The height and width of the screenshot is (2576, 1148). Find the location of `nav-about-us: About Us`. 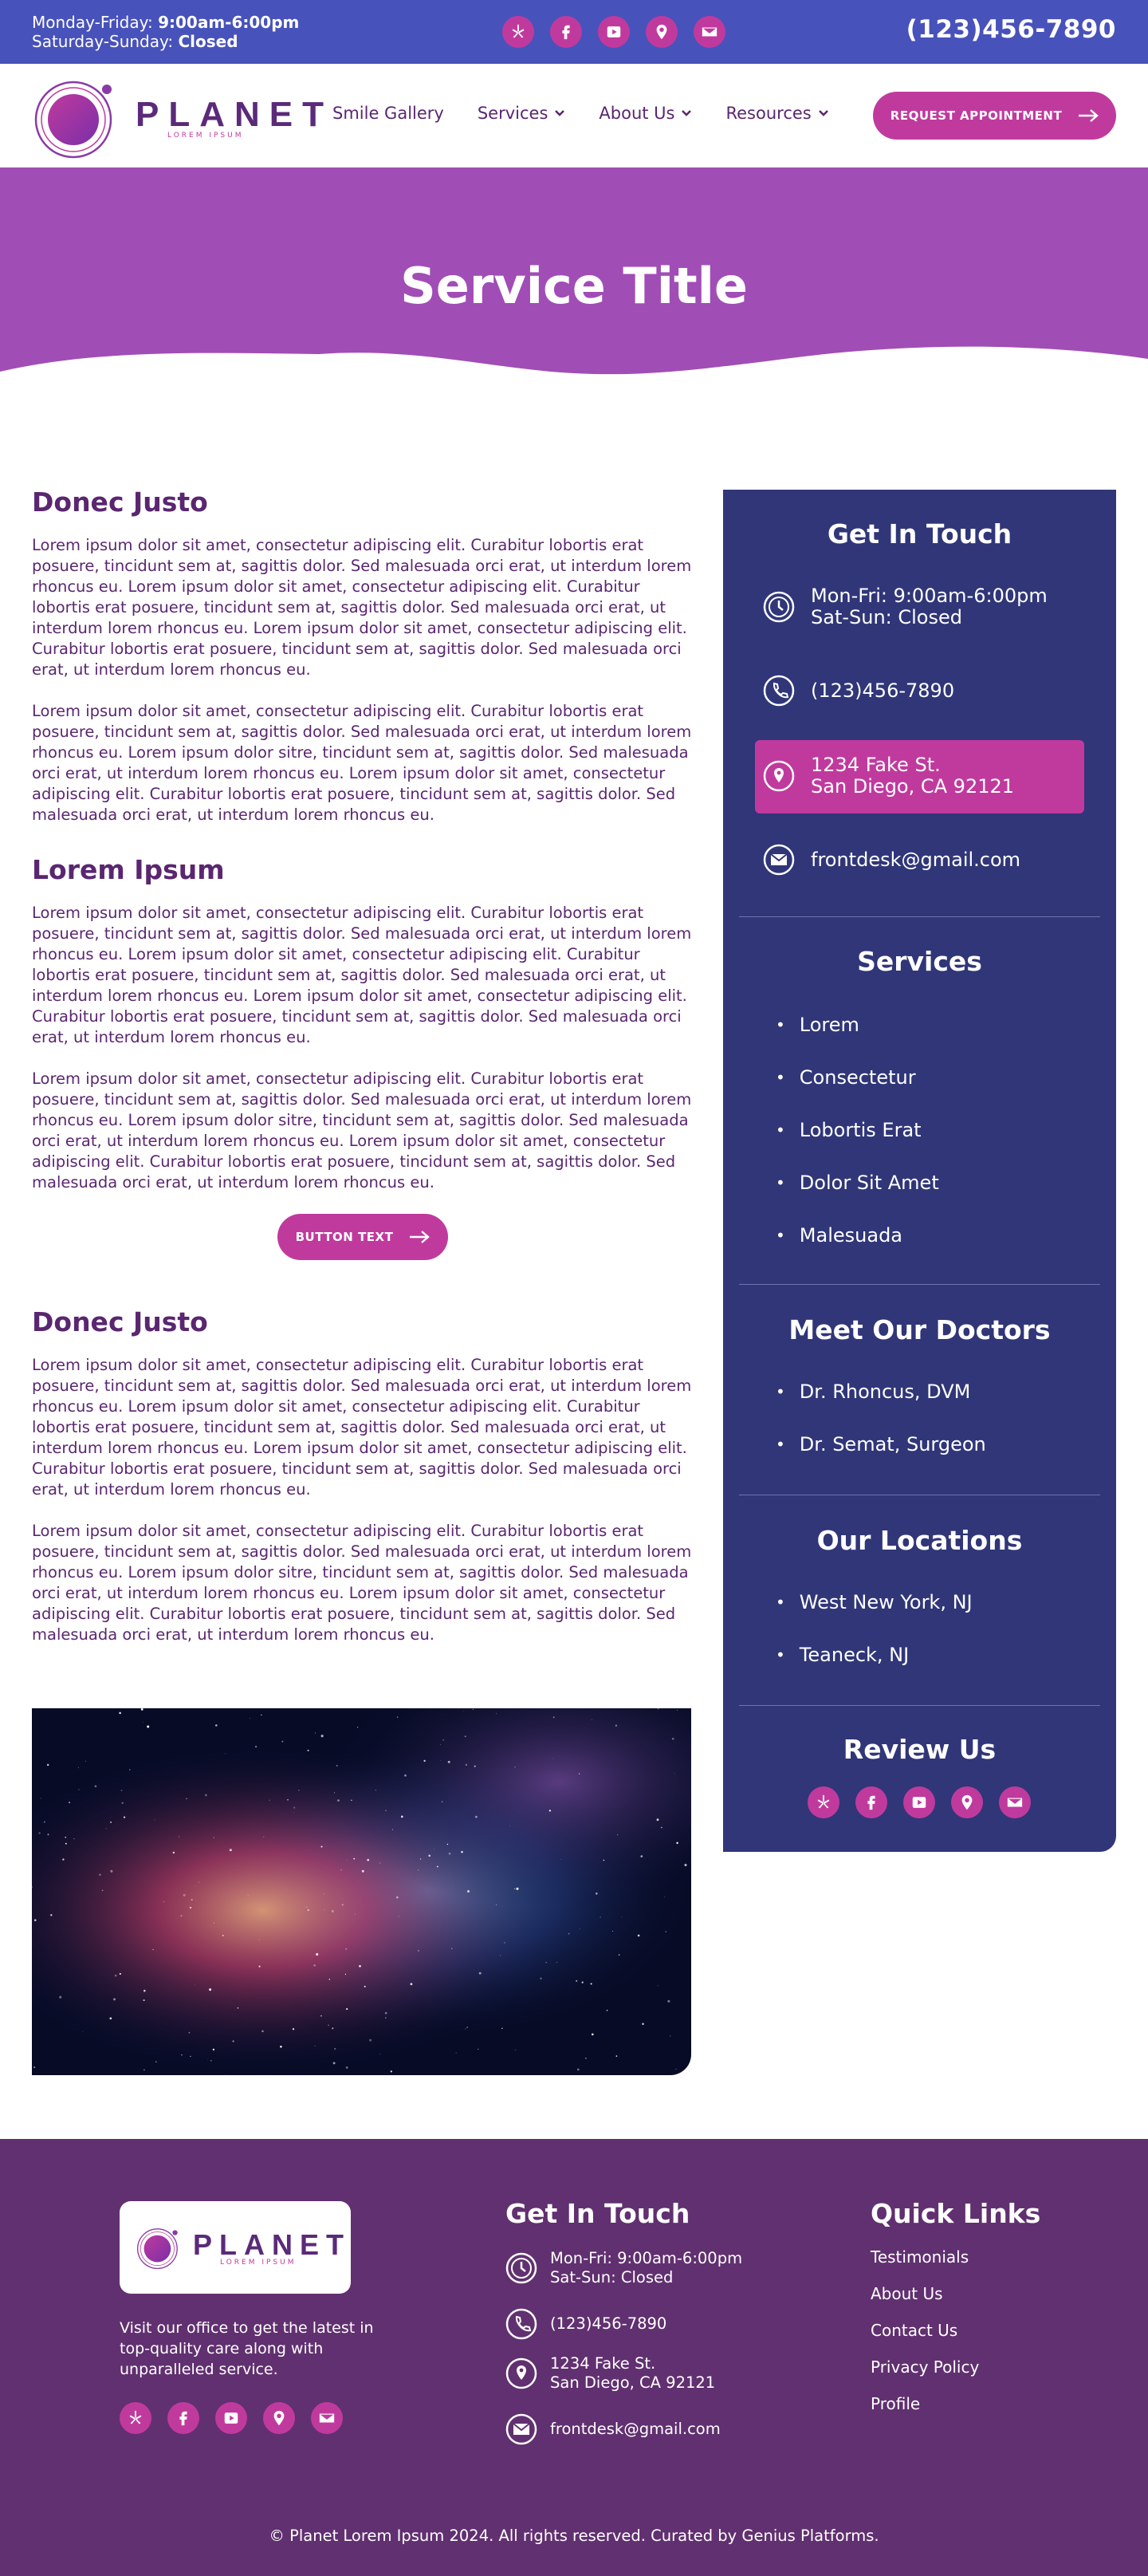

nav-about-us: About Us is located at coordinates (645, 113).